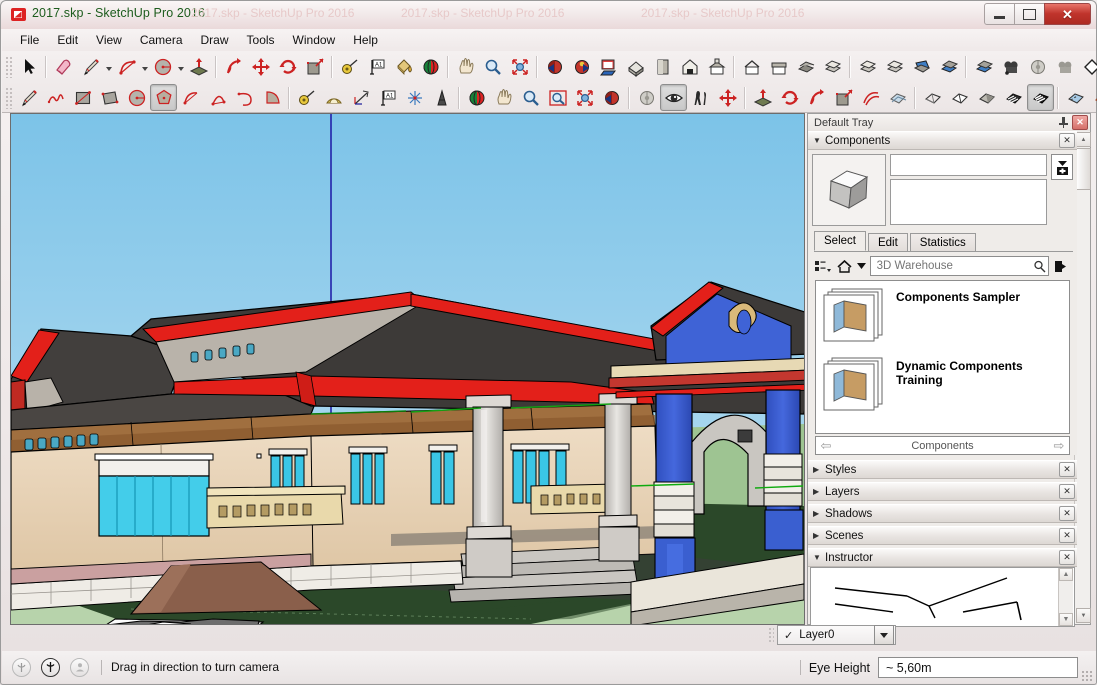 The height and width of the screenshot is (685, 1097). I want to click on pan-tool, so click(465, 66).